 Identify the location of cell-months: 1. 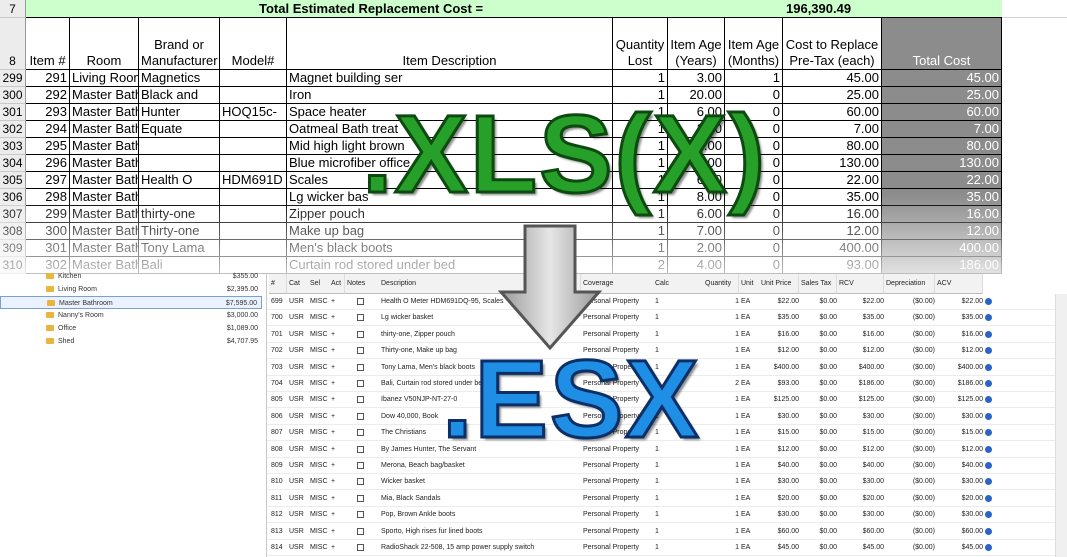
(754, 78).